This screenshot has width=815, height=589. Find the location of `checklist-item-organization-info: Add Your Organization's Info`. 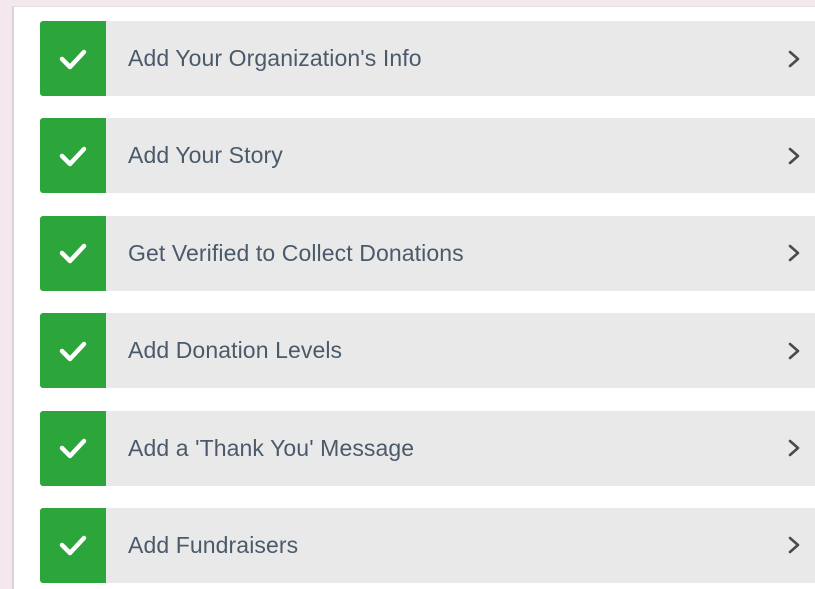

checklist-item-organization-info: Add Your Organization's Info is located at coordinates (427, 58).